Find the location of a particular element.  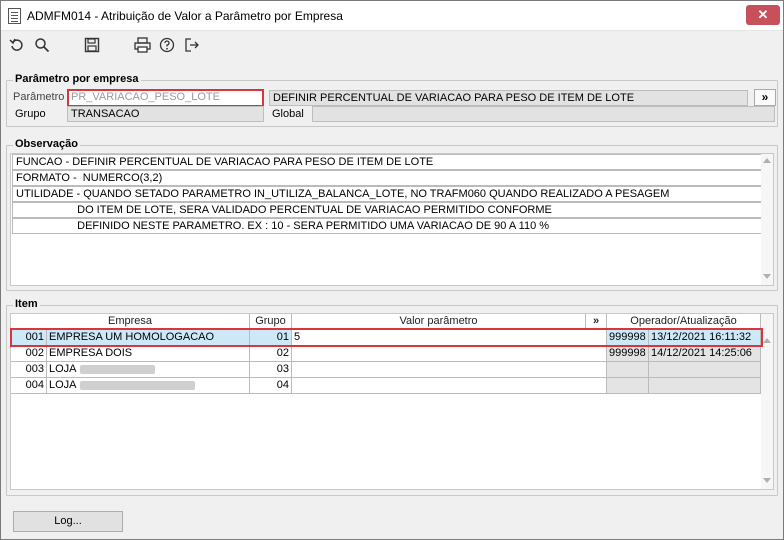

grupo-label: Grupo is located at coordinates (30, 114).